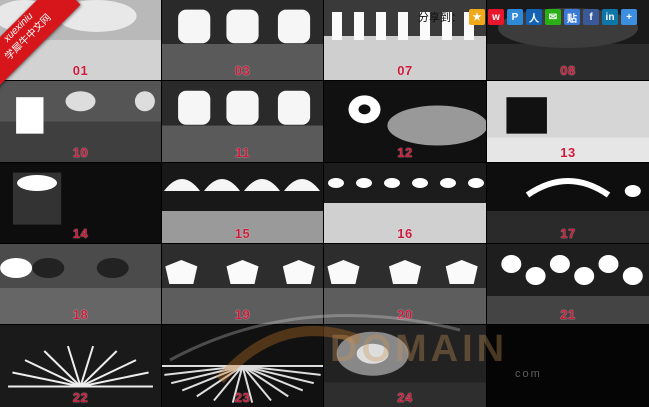 Image resolution: width=649 pixels, height=407 pixels. Describe the element at coordinates (610, 17) in the screenshot. I see `linkedin-icon: in` at that location.